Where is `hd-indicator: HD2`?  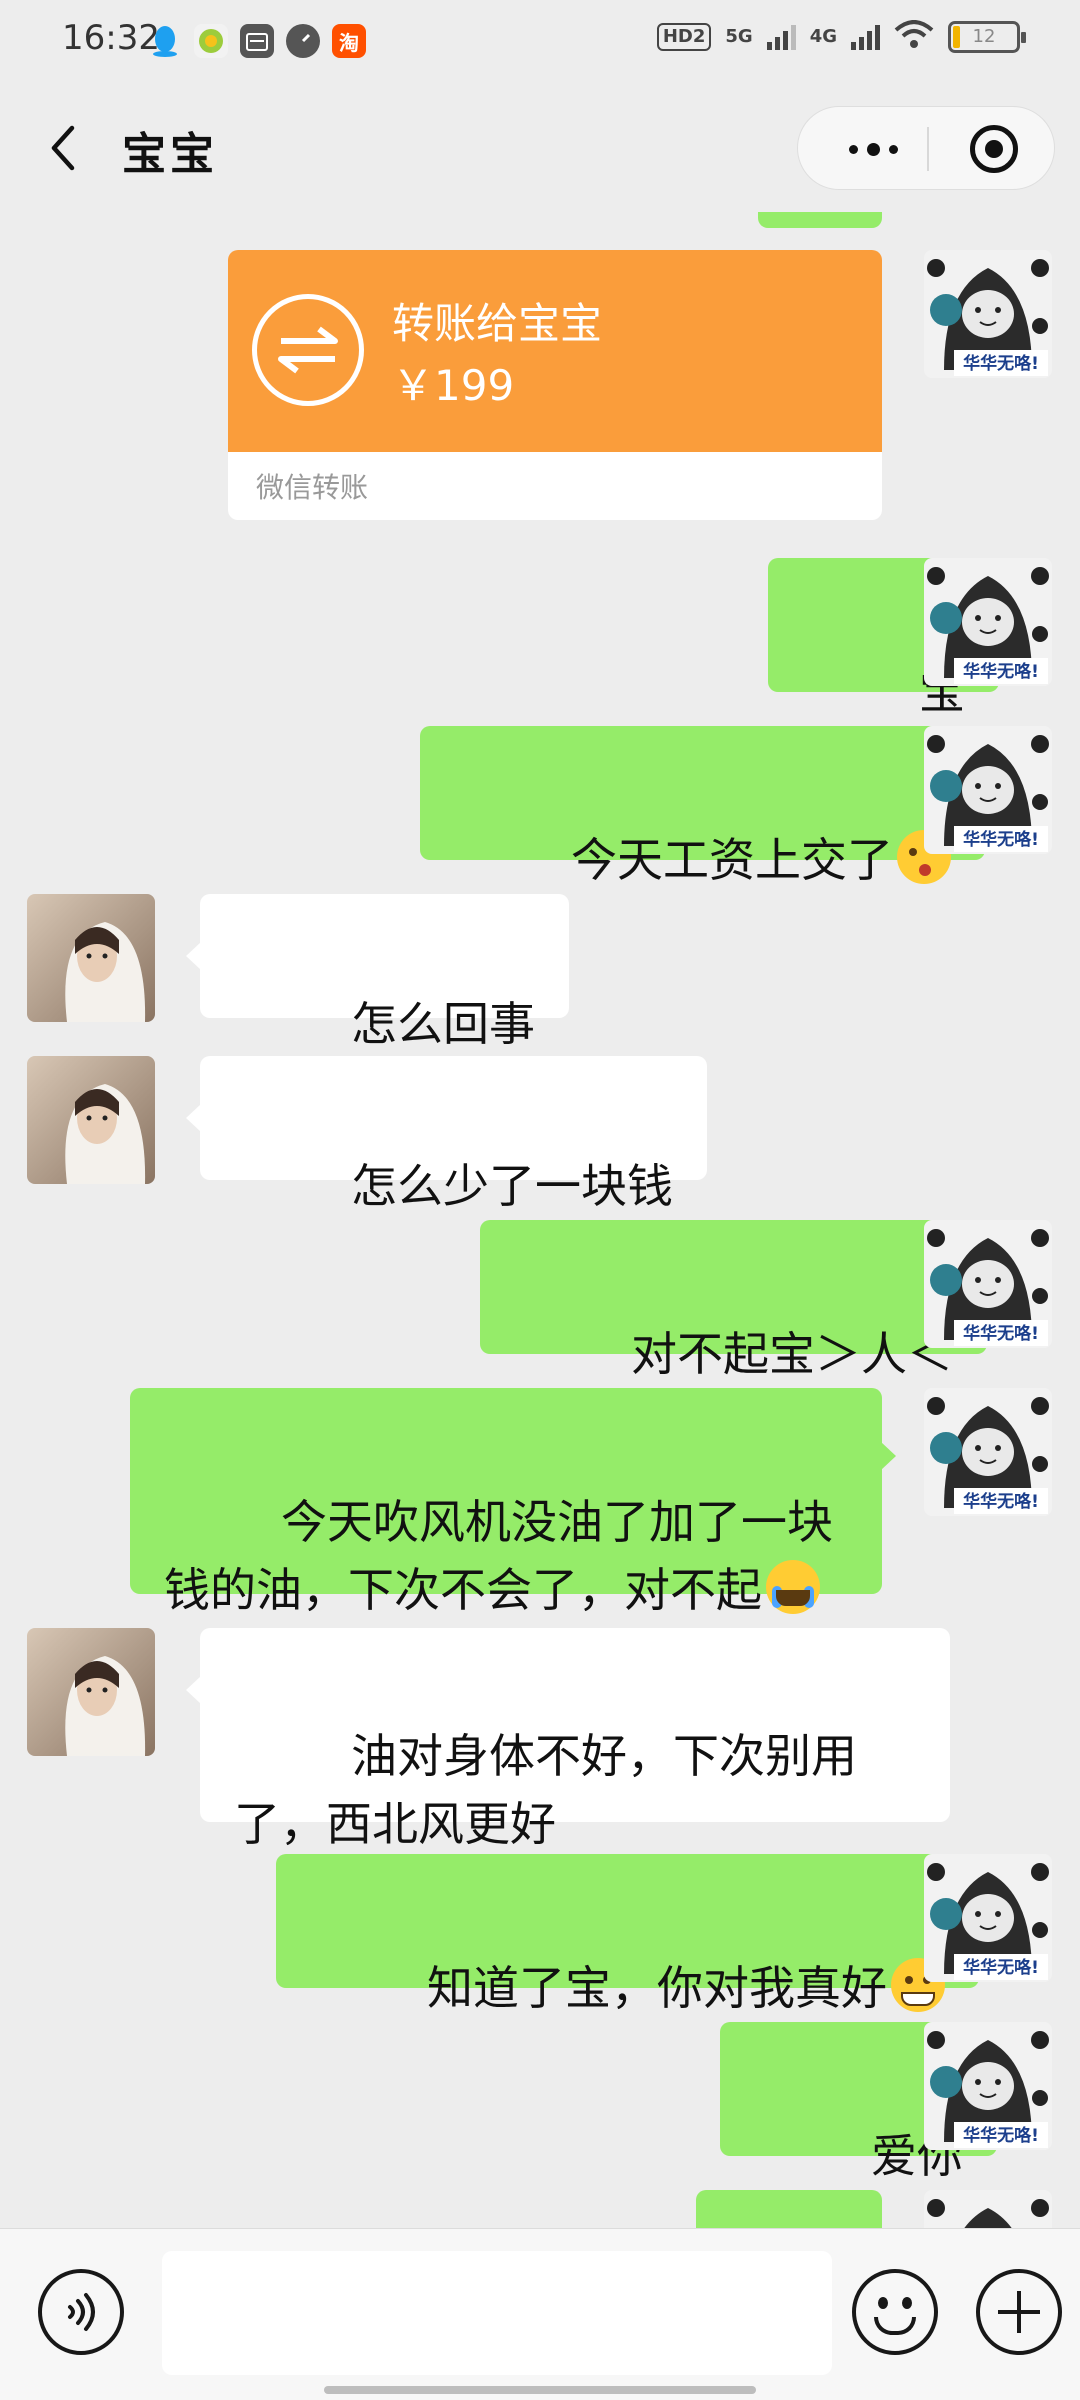 hd-indicator: HD2 is located at coordinates (684, 37).